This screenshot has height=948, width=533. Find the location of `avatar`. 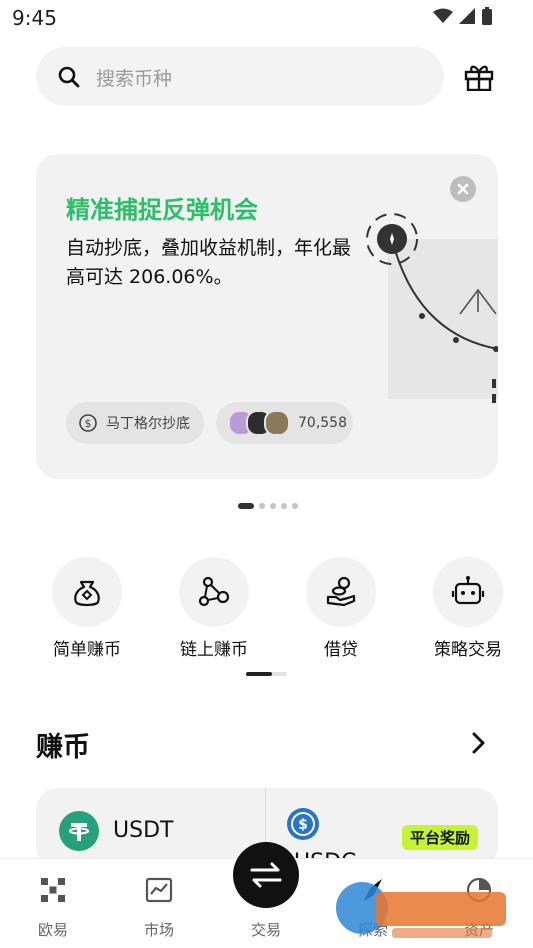

avatar is located at coordinates (277, 423).